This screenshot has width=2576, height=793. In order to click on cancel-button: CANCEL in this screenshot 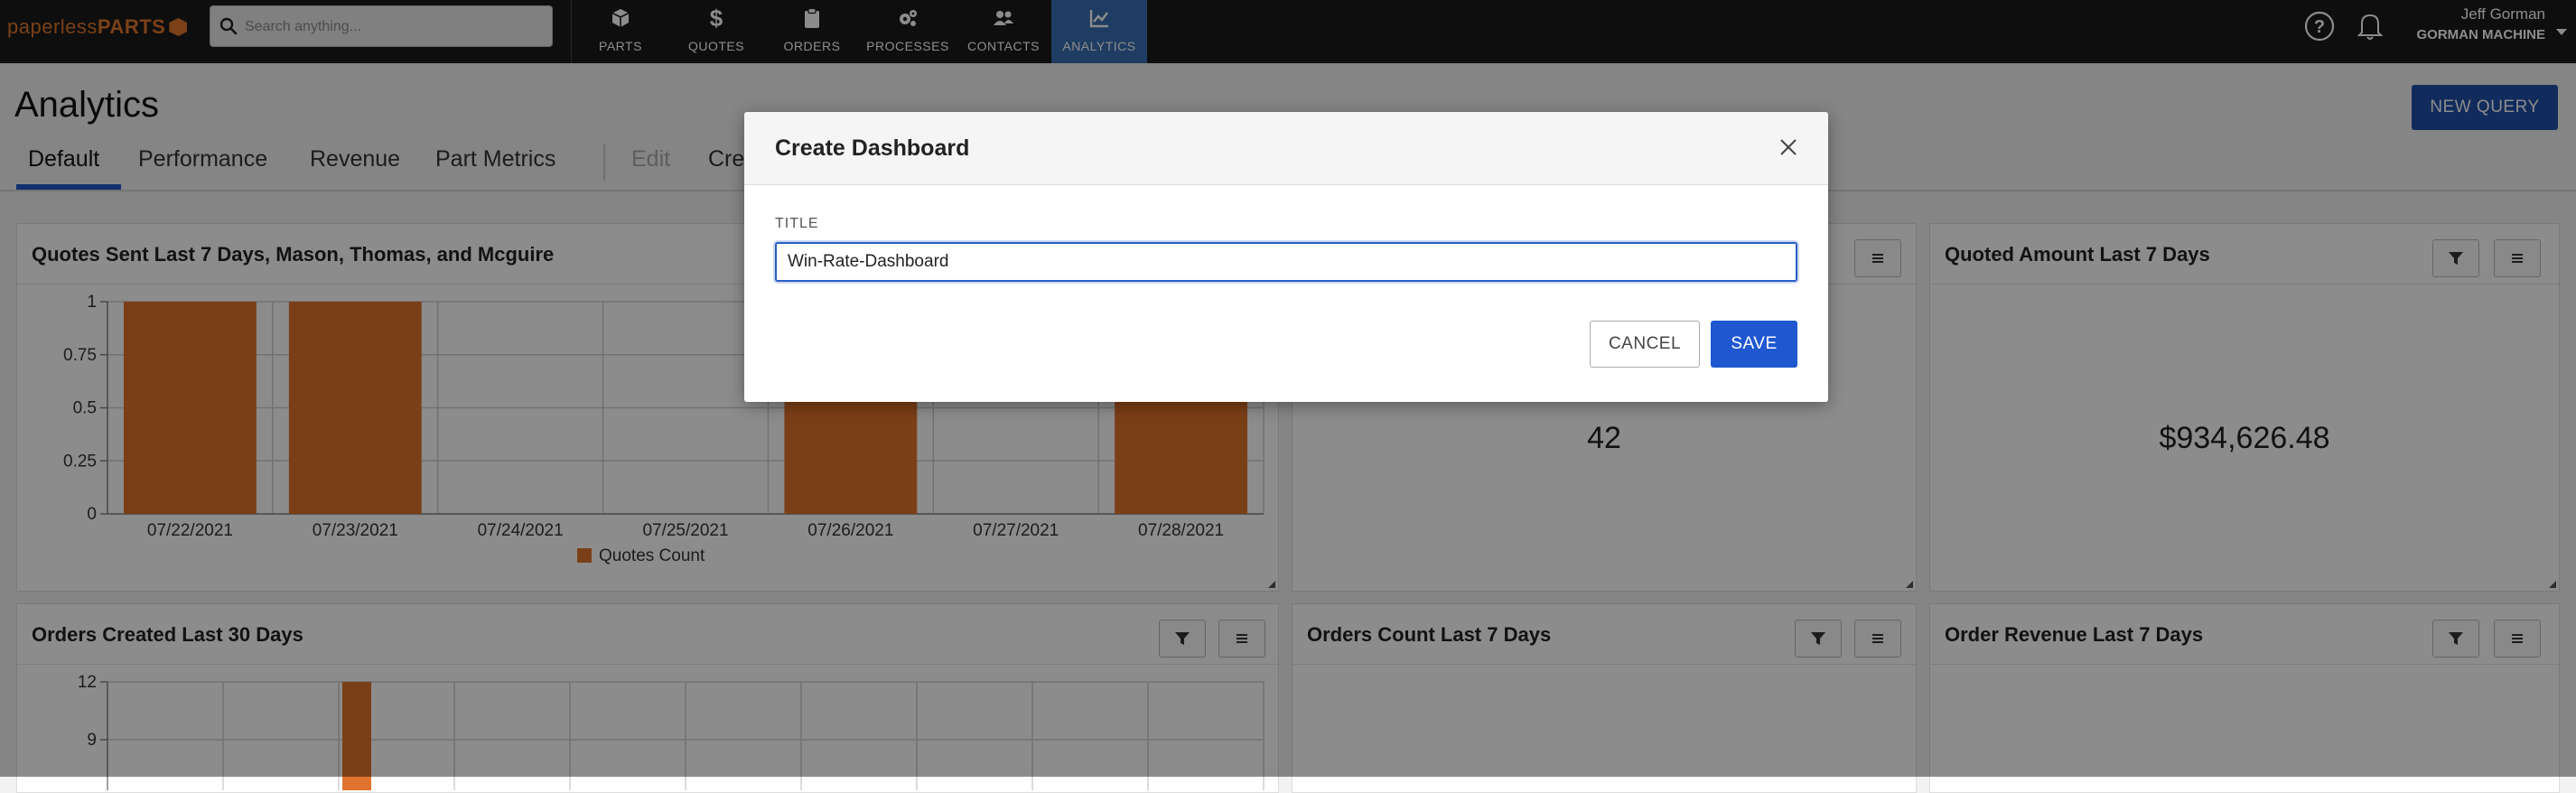, I will do `click(1645, 344)`.